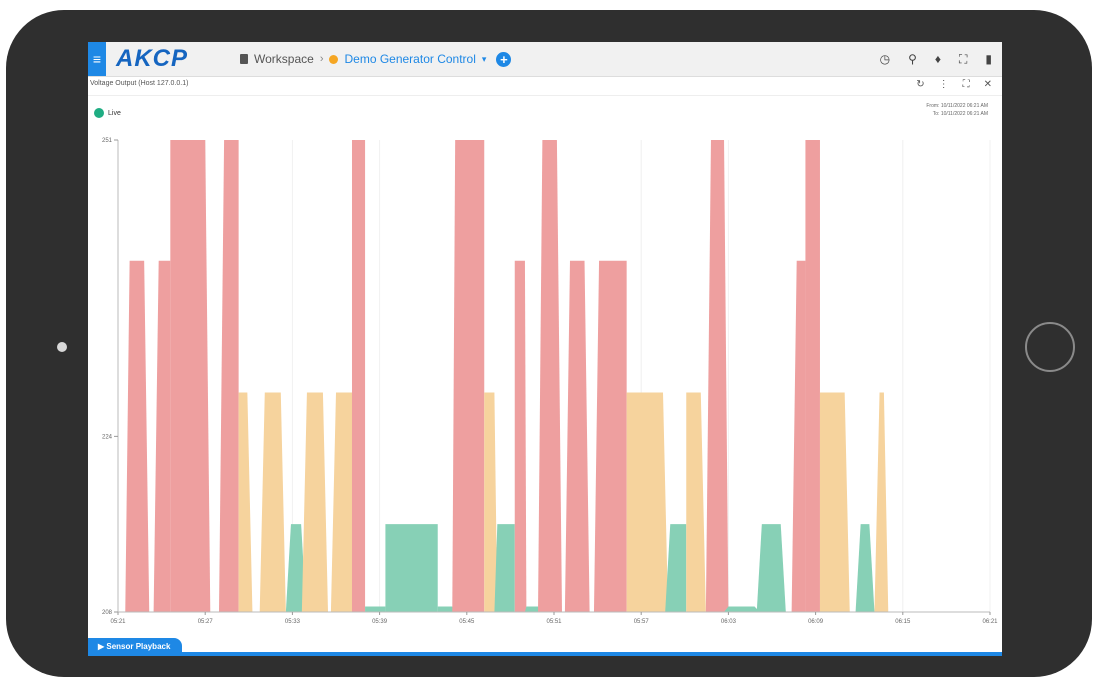  What do you see at coordinates (903, 622) in the screenshot?
I see `x-tick-label: 06:15` at bounding box center [903, 622].